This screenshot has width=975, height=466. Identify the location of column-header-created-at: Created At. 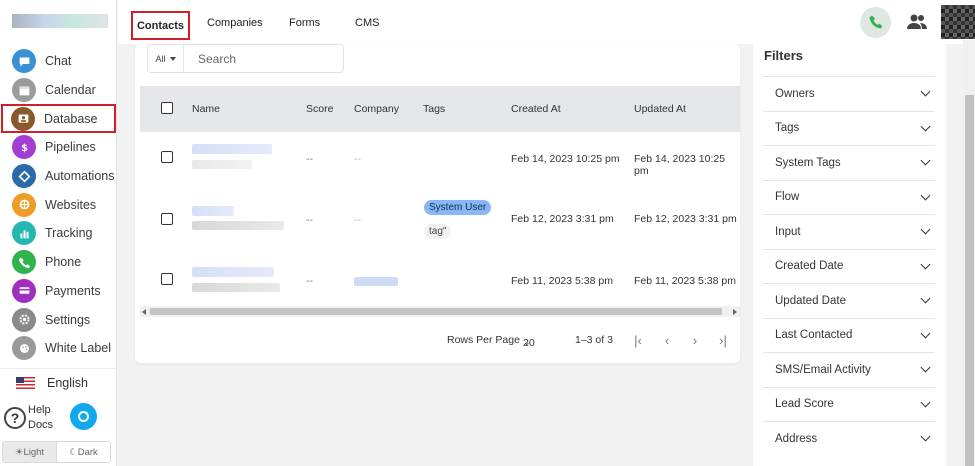
(536, 109).